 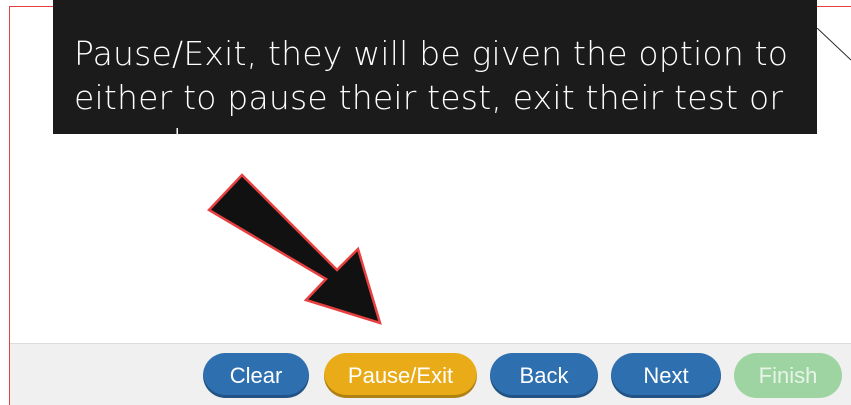 What do you see at coordinates (544, 375) in the screenshot?
I see `back-button: Back` at bounding box center [544, 375].